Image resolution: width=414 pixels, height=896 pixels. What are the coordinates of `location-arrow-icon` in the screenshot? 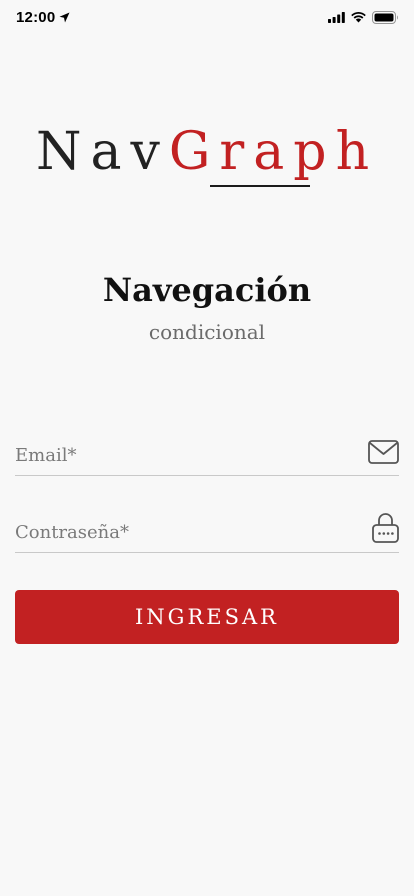 It's located at (64, 17).